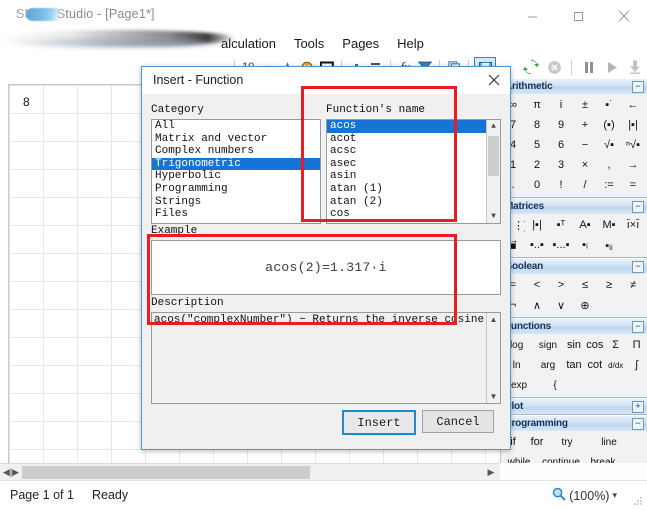 Image resolution: width=647 pixels, height=510 pixels. Describe the element at coordinates (585, 185) in the screenshot. I see `palette-button: /` at that location.